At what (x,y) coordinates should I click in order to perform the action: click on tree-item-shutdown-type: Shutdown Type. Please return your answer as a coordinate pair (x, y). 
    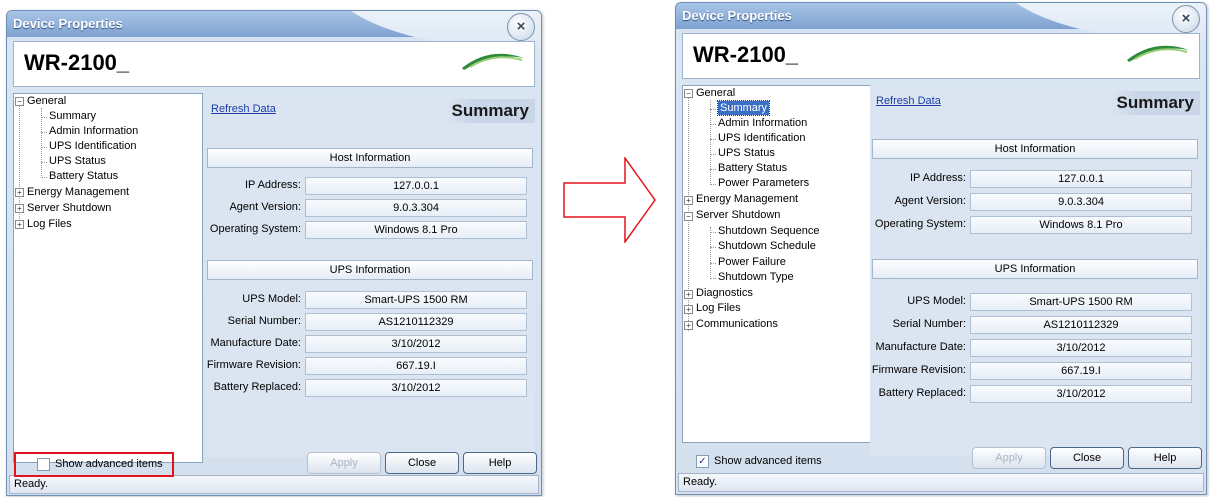
    Looking at the image, I should click on (756, 277).